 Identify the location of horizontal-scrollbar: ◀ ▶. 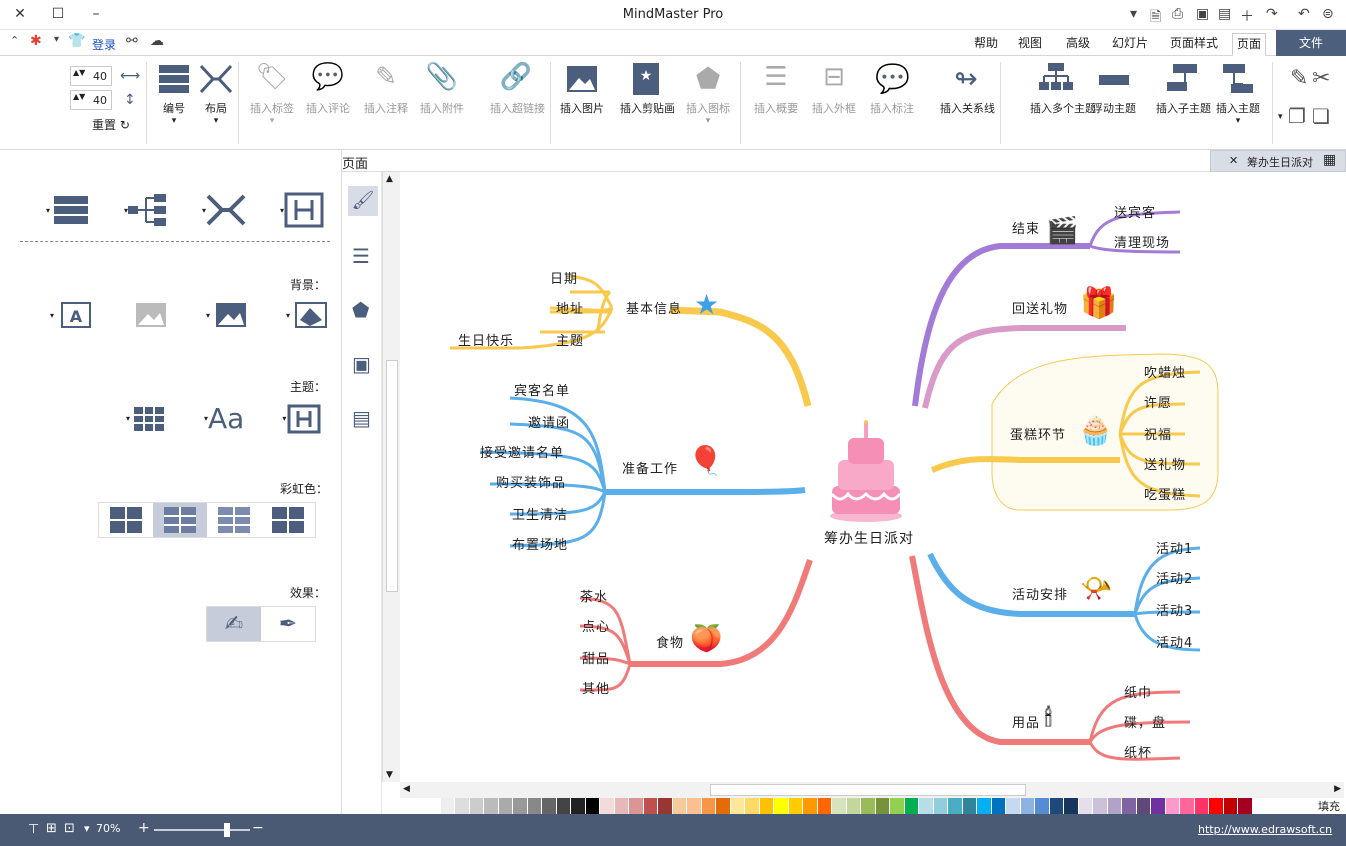
(872, 790).